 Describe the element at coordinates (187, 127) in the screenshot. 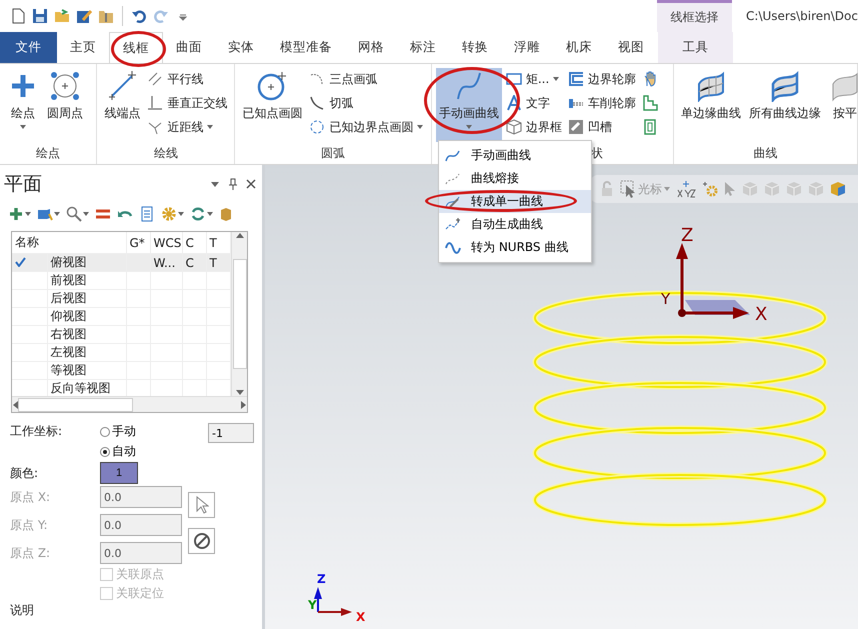

I see `ribbon-button: 近距线` at that location.